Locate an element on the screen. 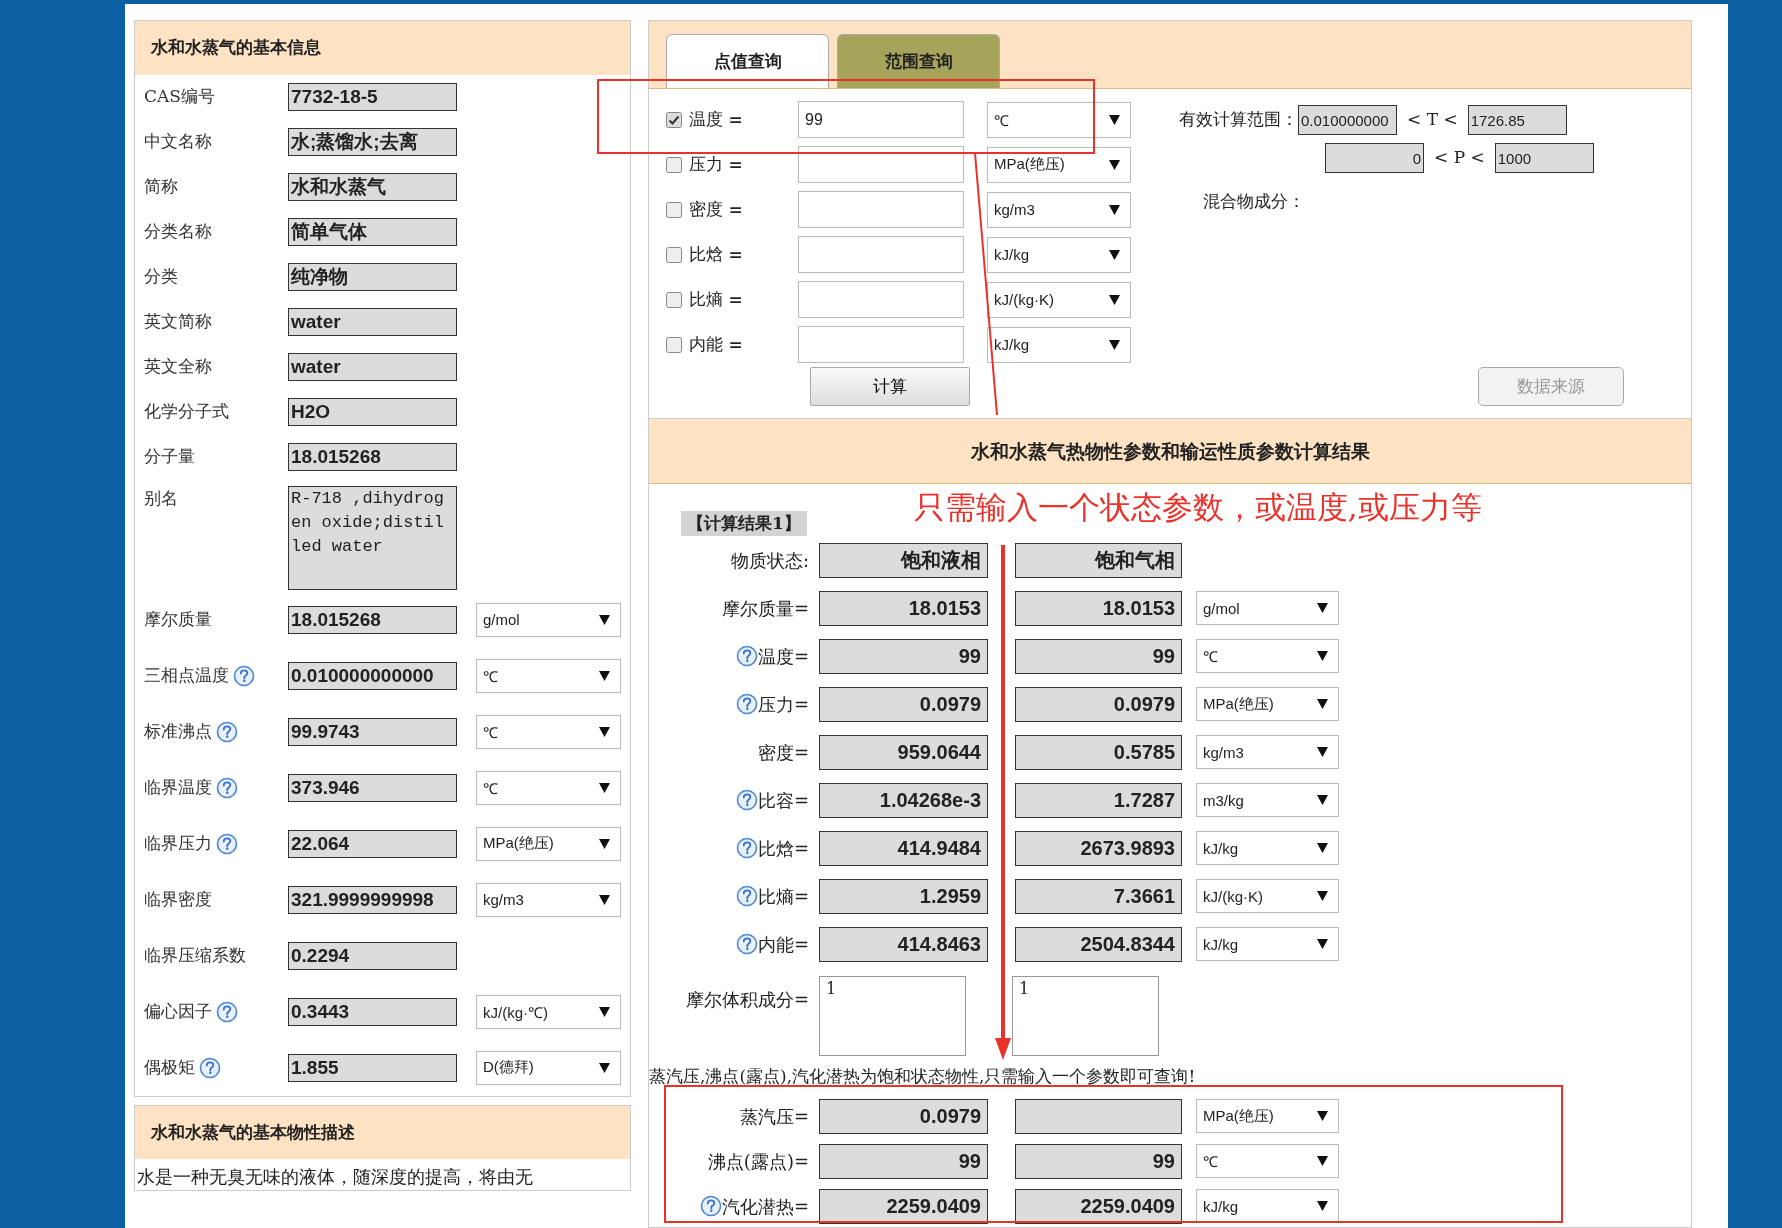  annotation-text: 只需输入一个状态参数，或温度,或压力等 is located at coordinates (1197, 507).